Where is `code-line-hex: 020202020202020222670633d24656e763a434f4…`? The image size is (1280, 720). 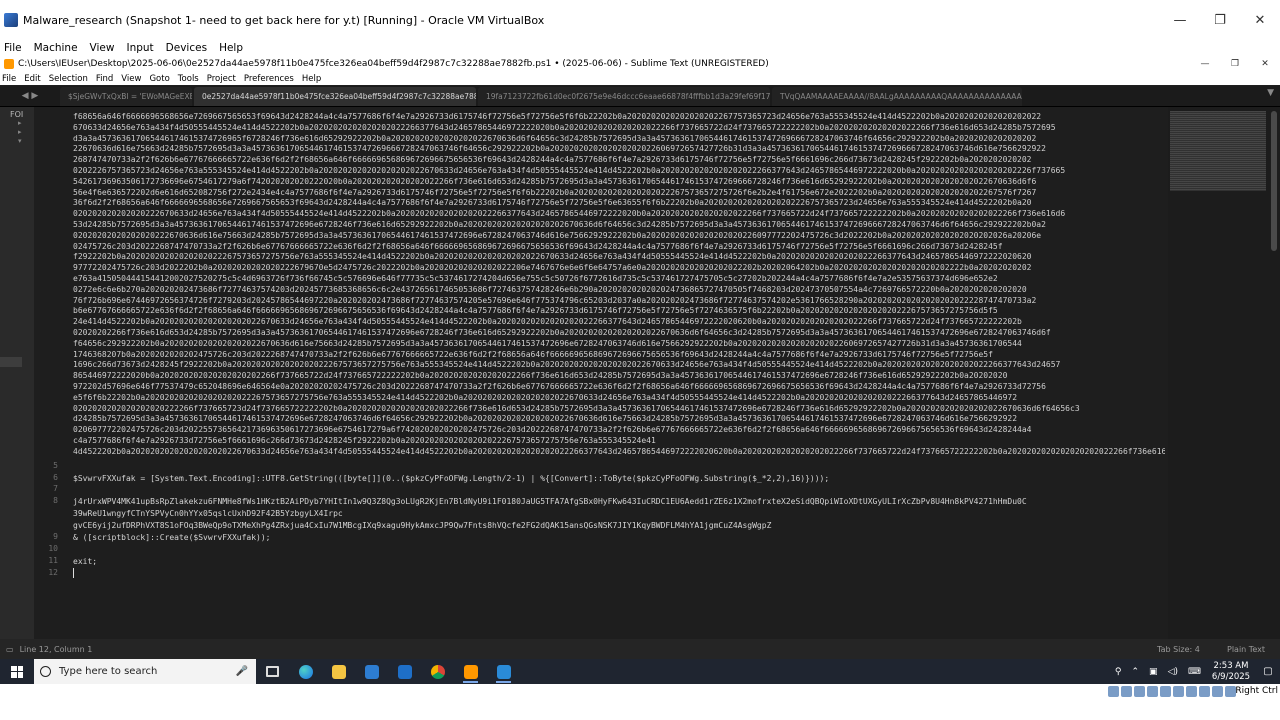
code-line-hex: 020202020202020222670633d24656e763a434f4… is located at coordinates (619, 213).